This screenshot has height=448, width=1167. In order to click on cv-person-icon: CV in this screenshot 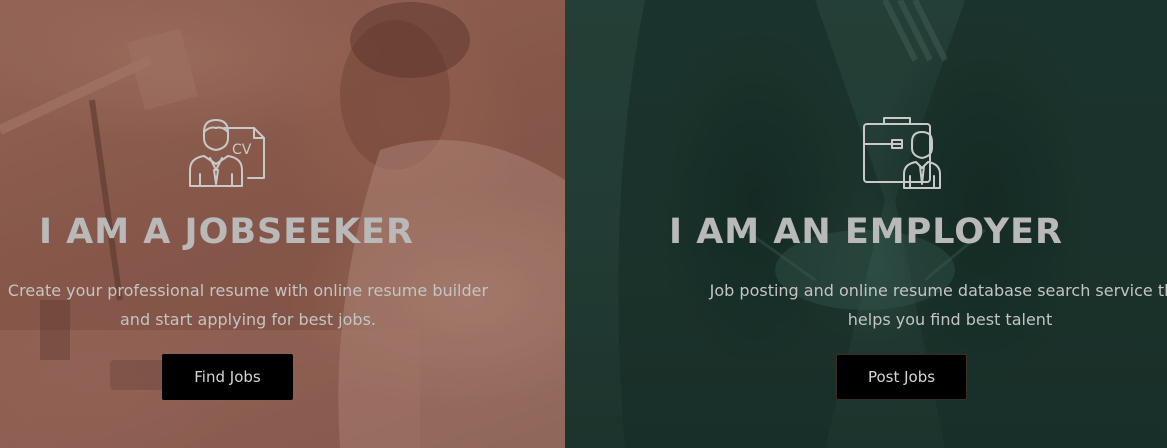, I will do `click(227, 153)`.